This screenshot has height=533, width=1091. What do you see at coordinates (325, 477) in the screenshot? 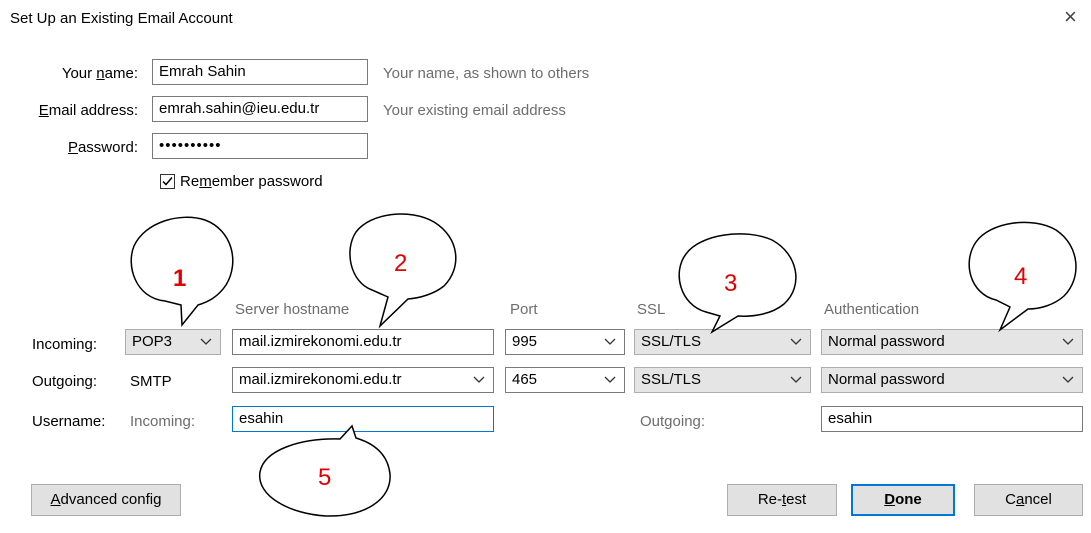
I see `callout-number-5: 5` at bounding box center [325, 477].